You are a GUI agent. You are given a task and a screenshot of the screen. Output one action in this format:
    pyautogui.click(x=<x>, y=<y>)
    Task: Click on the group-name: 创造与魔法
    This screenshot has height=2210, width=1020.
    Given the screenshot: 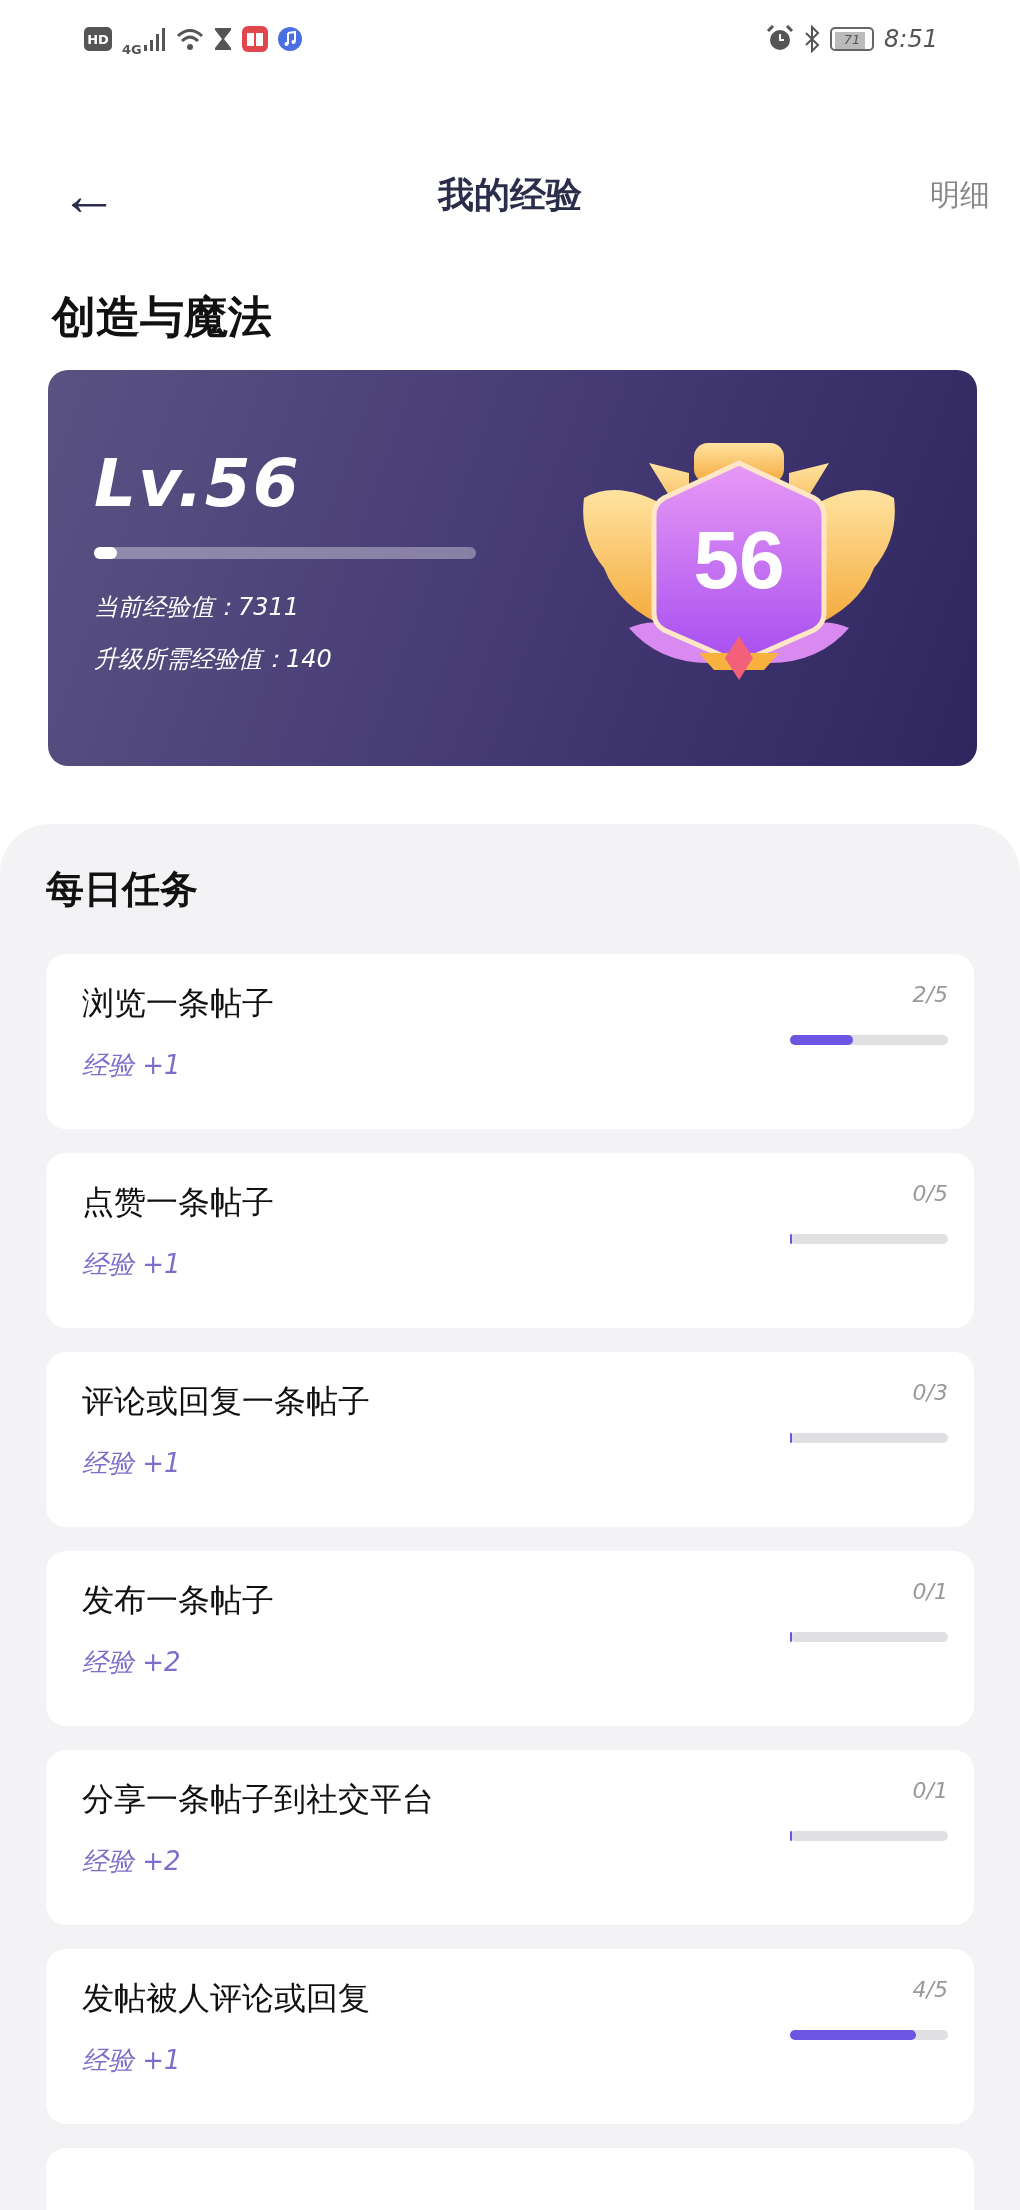 What is the action you would take?
    pyautogui.click(x=161, y=317)
    